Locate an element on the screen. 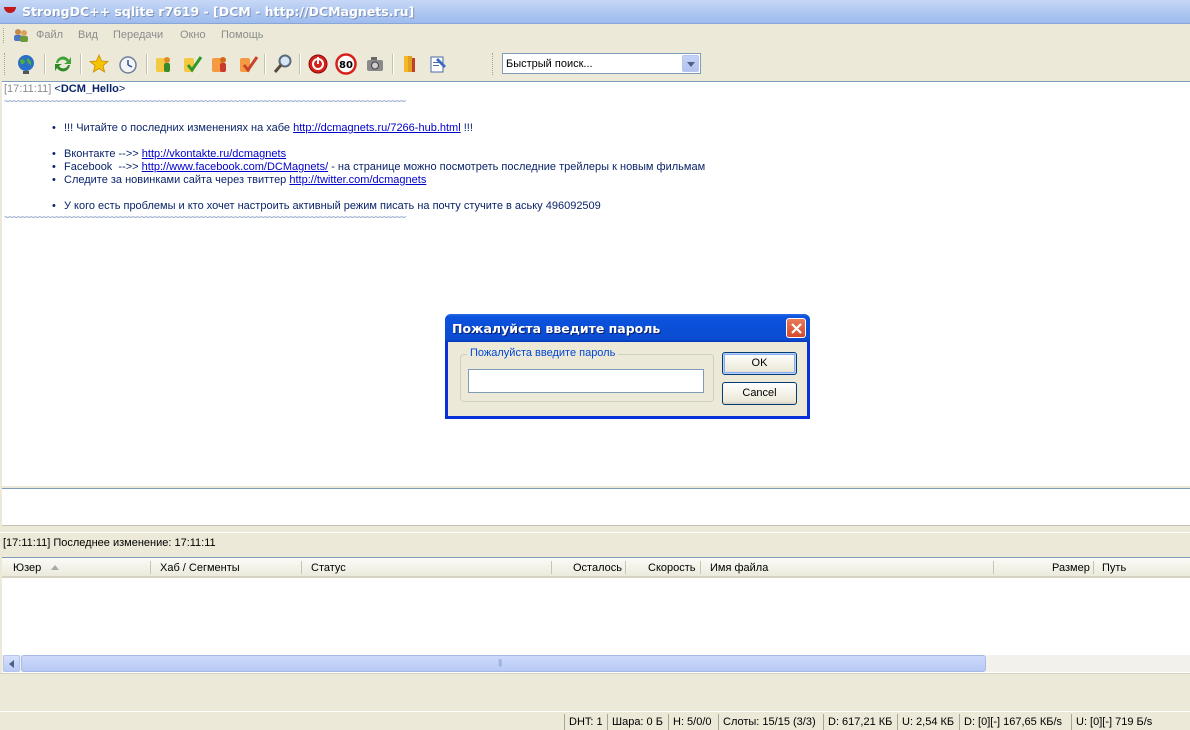 This screenshot has width=1190, height=730. notepad-icon is located at coordinates (438, 64).